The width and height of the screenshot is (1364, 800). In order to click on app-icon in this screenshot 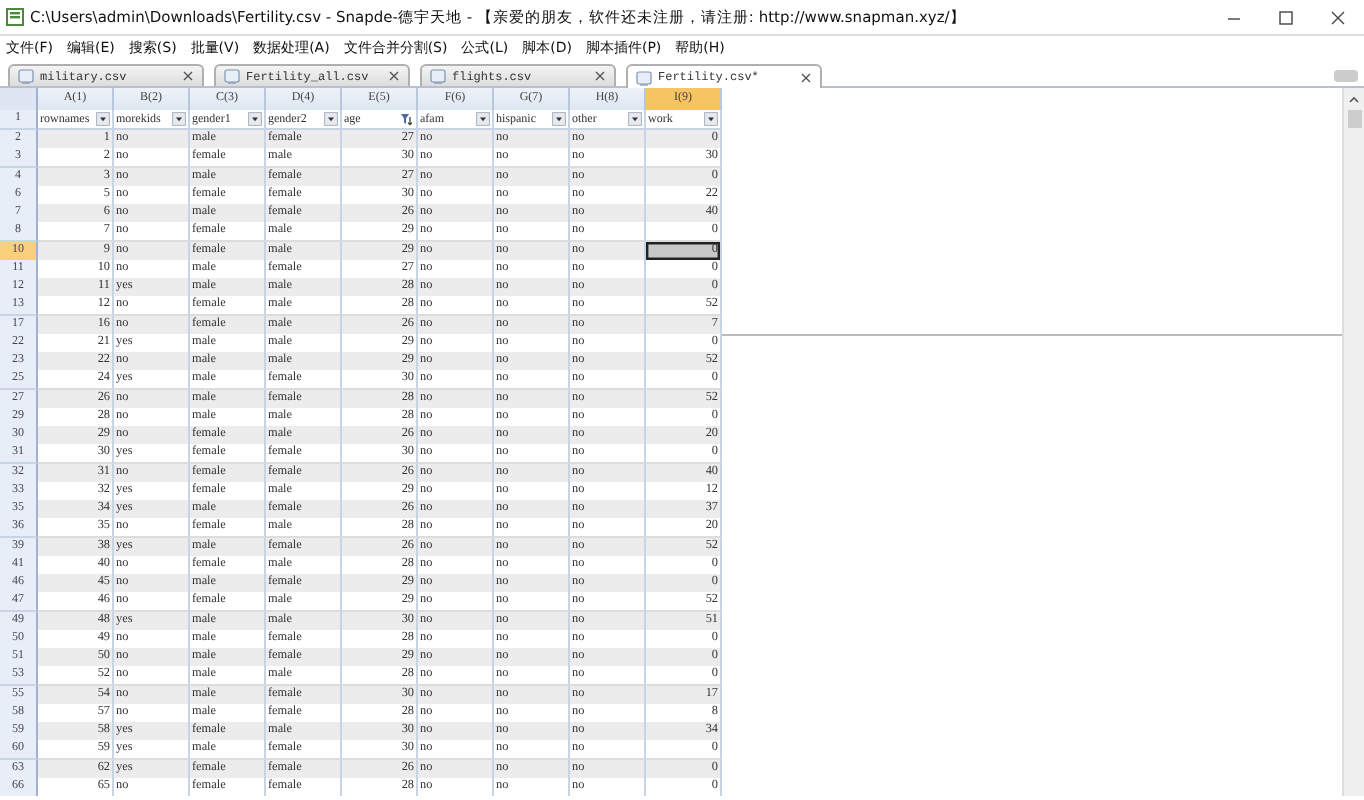, I will do `click(15, 17)`.